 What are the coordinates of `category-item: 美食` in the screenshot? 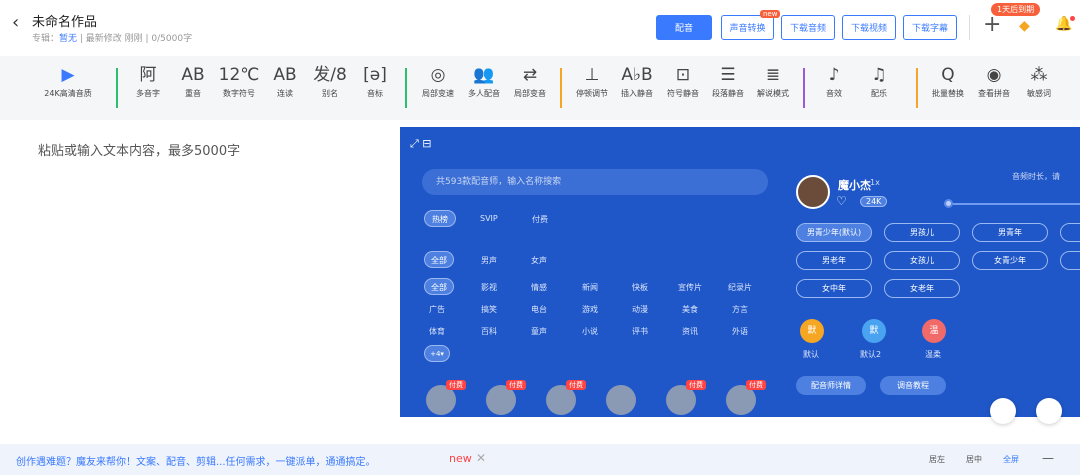 It's located at (690, 309).